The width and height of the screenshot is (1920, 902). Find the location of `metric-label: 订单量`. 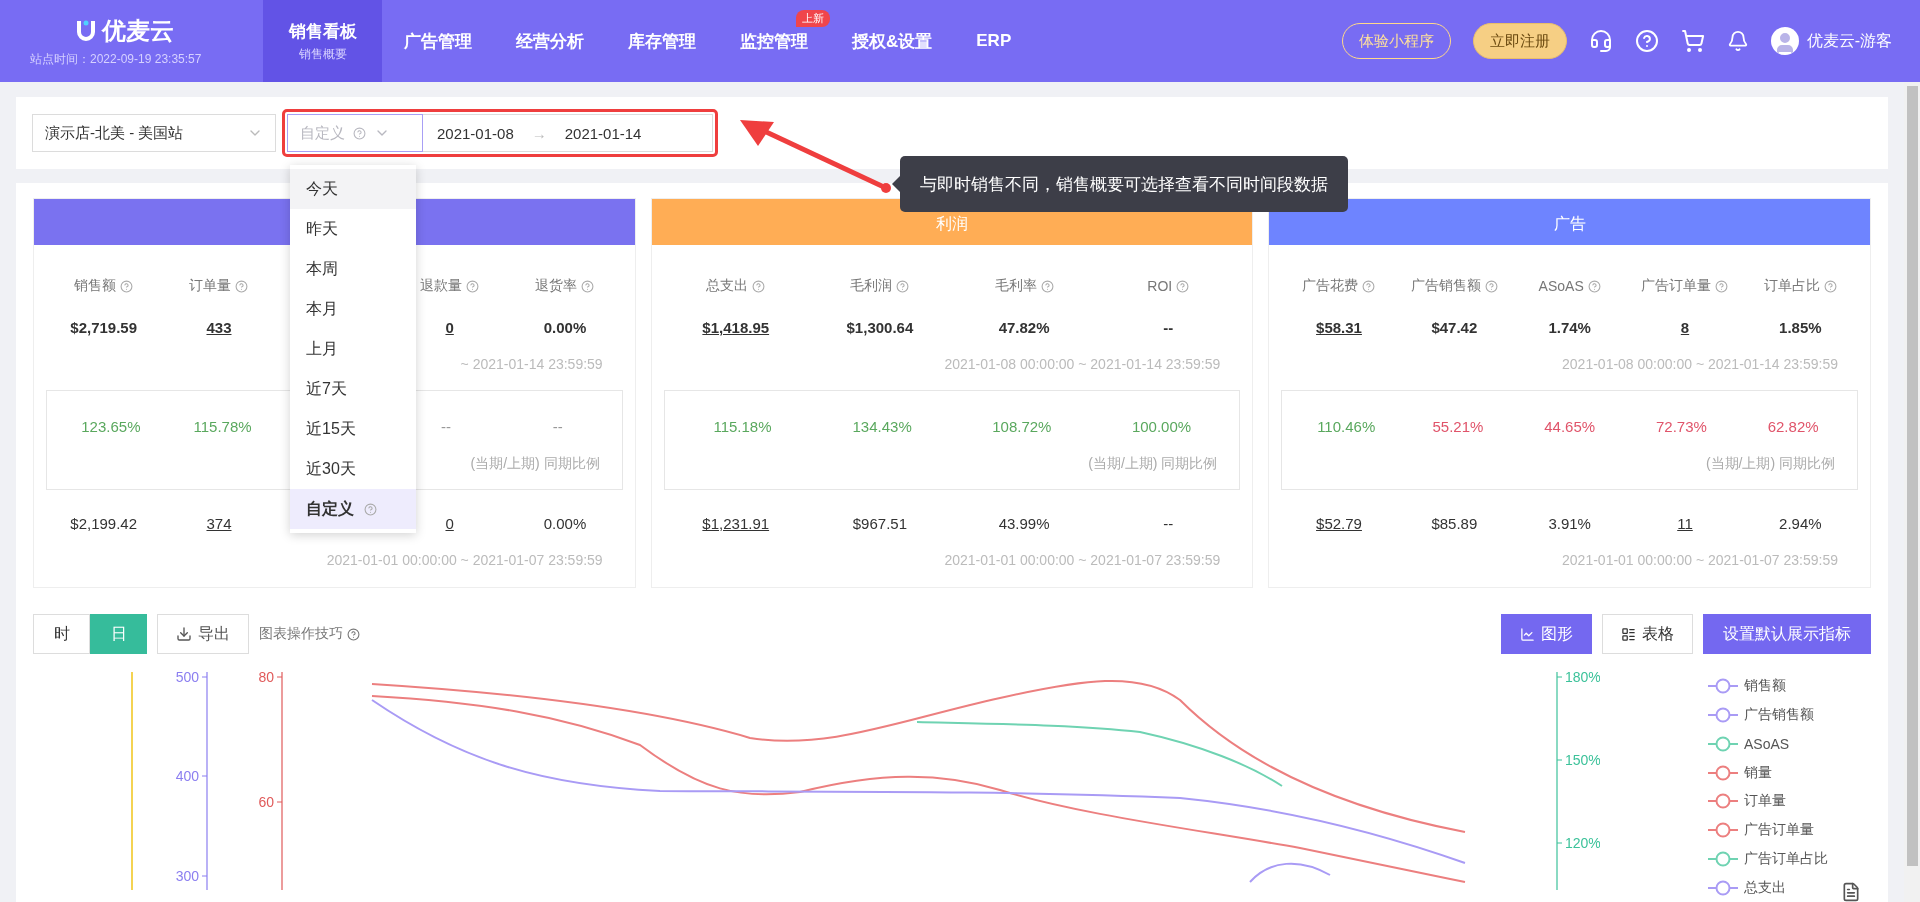

metric-label: 订单量 is located at coordinates (219, 286).